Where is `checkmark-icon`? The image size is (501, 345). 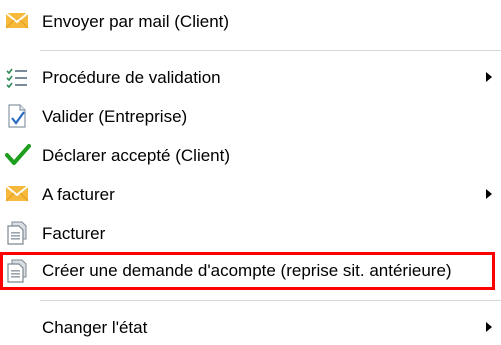
checkmark-icon is located at coordinates (18, 155).